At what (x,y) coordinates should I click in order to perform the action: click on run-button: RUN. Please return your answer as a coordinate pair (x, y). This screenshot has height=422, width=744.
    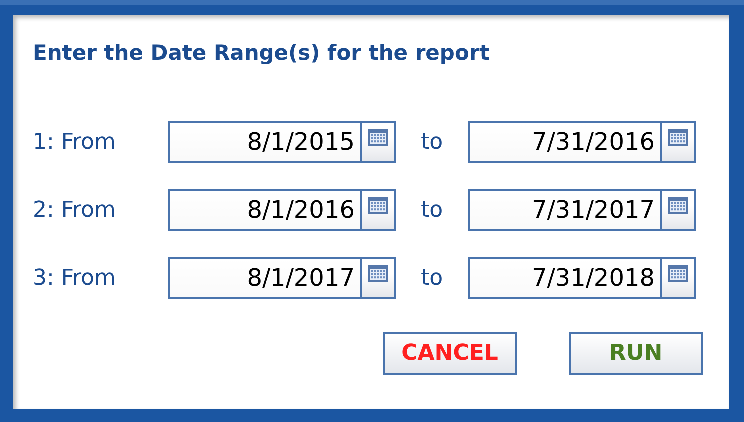
    Looking at the image, I should click on (636, 354).